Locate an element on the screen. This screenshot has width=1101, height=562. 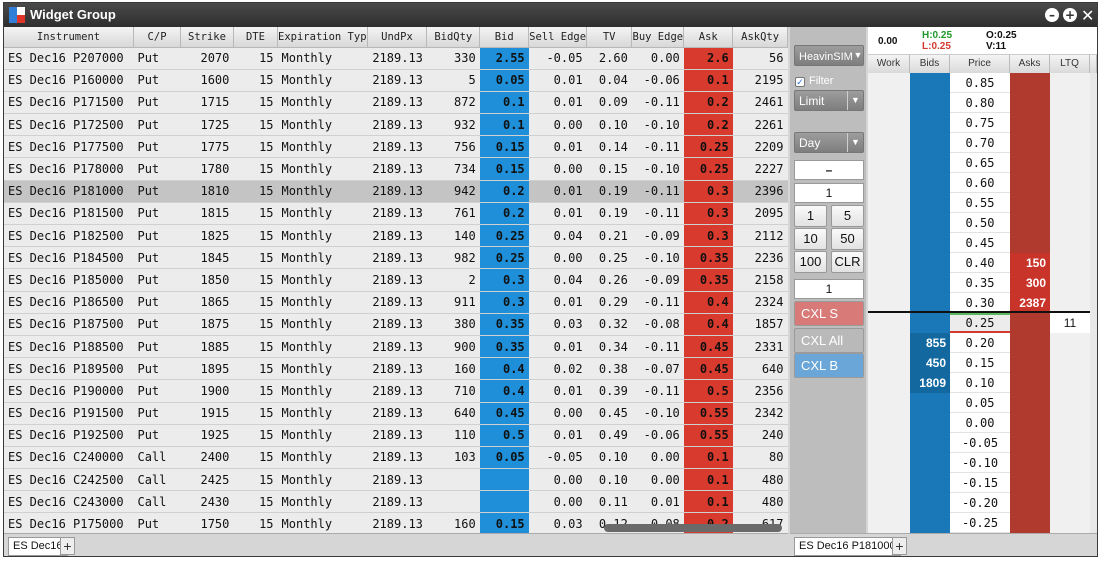
ladder-row: 0.80 is located at coordinates (982, 103).